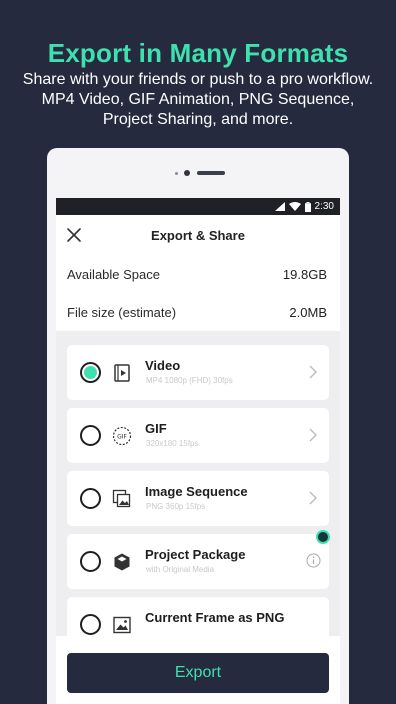  Describe the element at coordinates (198, 372) in the screenshot. I see `option-video: Video MP4 1080p (FHD) 30fps` at that location.